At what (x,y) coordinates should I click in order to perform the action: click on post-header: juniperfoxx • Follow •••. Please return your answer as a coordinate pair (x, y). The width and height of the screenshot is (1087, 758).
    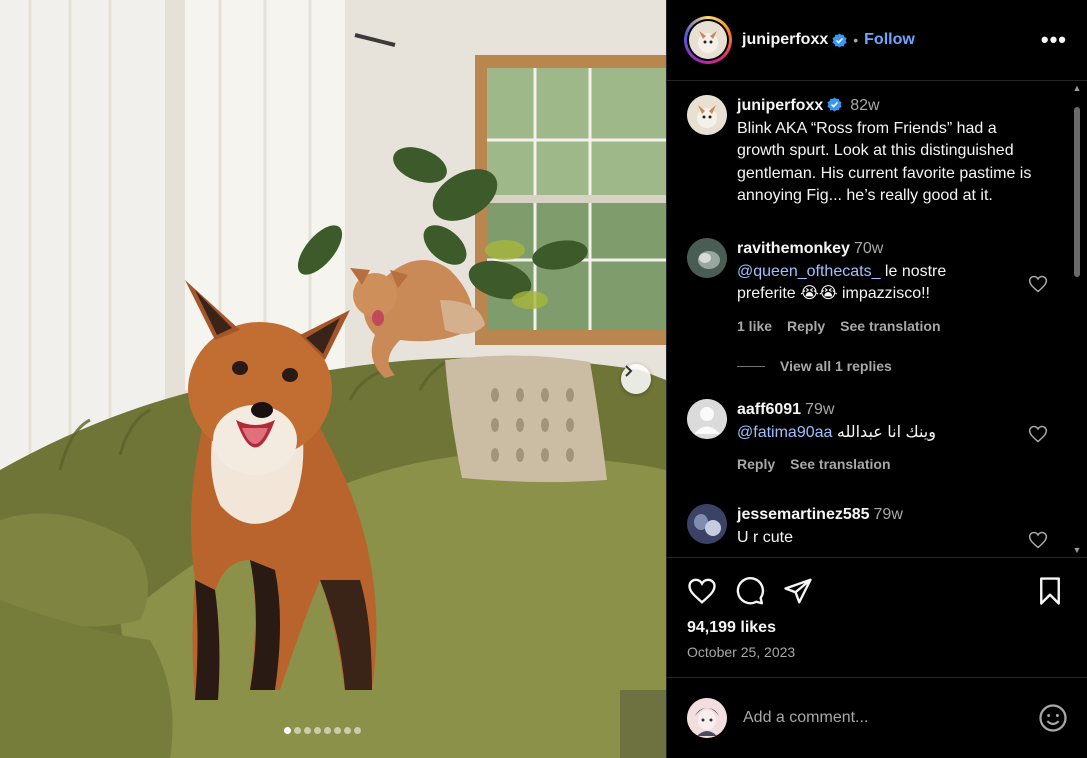
    Looking at the image, I should click on (877, 40).